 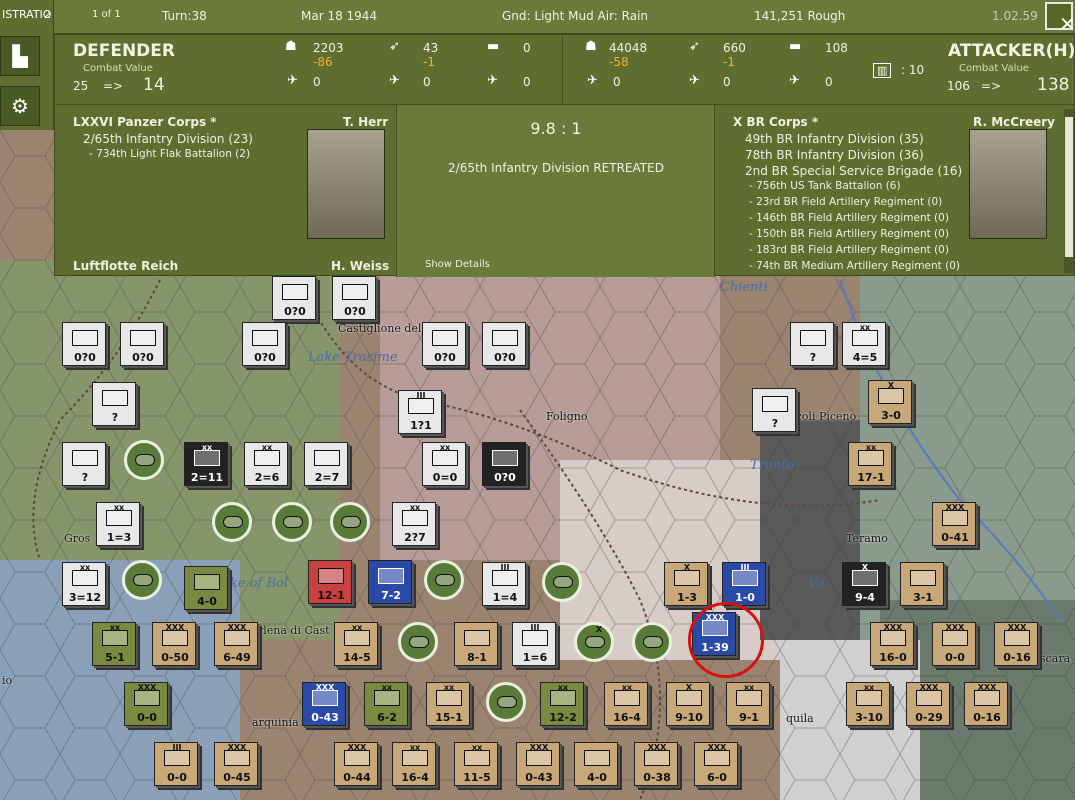 What do you see at coordinates (1017, 657) in the screenshot?
I see `unit-strength: 0-16` at bounding box center [1017, 657].